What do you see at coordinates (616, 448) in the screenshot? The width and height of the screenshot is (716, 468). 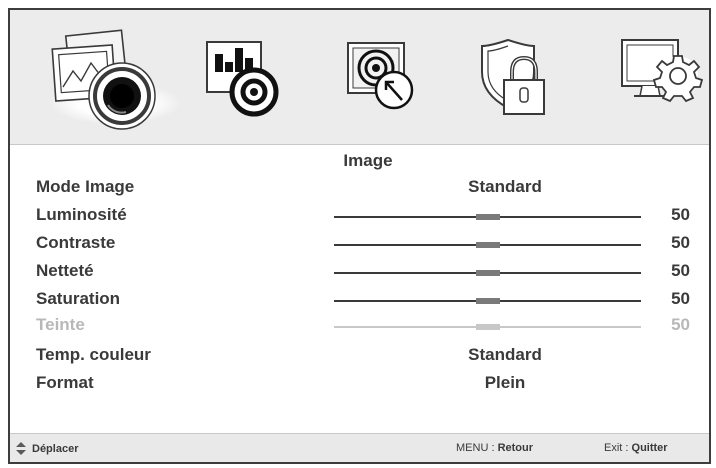 I see `exit-key: Exit :` at bounding box center [616, 448].